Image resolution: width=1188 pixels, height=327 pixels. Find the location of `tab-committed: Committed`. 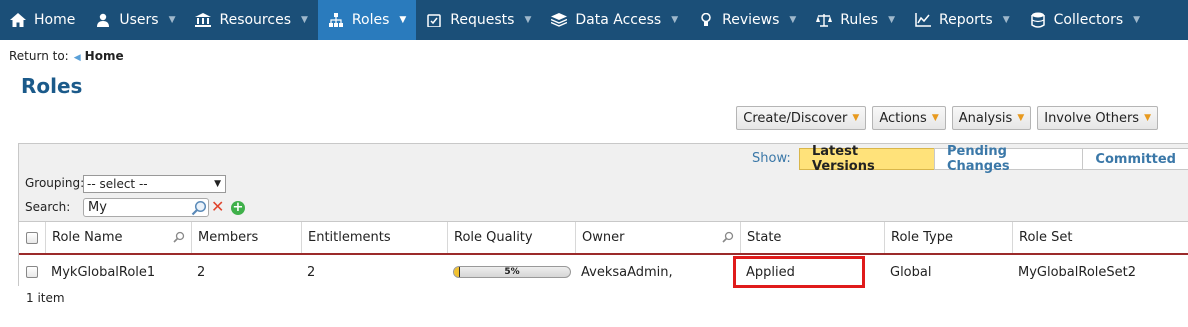

tab-committed: Committed is located at coordinates (1135, 159).